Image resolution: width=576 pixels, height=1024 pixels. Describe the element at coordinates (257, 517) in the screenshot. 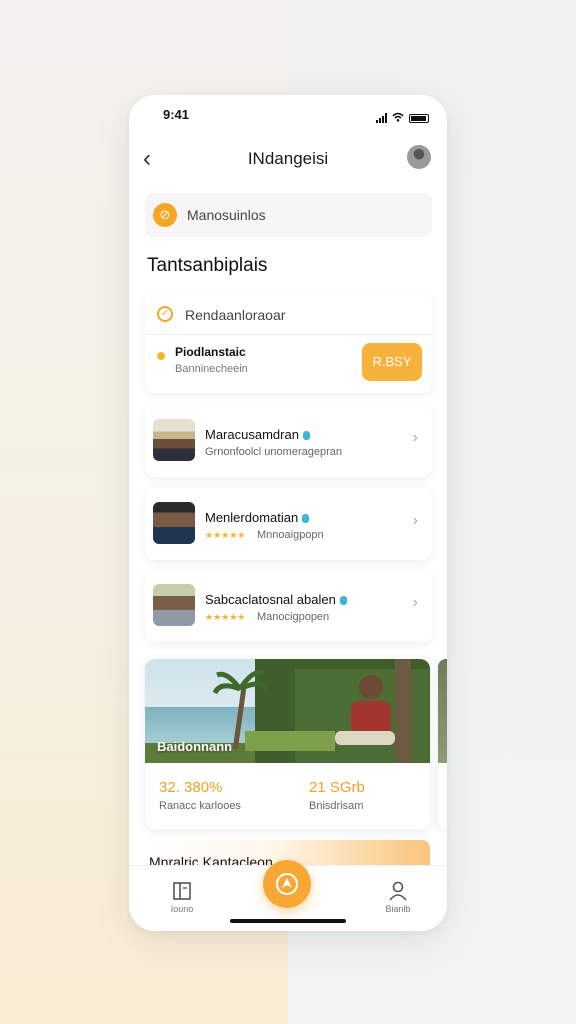

I see `person-name: Menlerdomatian` at that location.